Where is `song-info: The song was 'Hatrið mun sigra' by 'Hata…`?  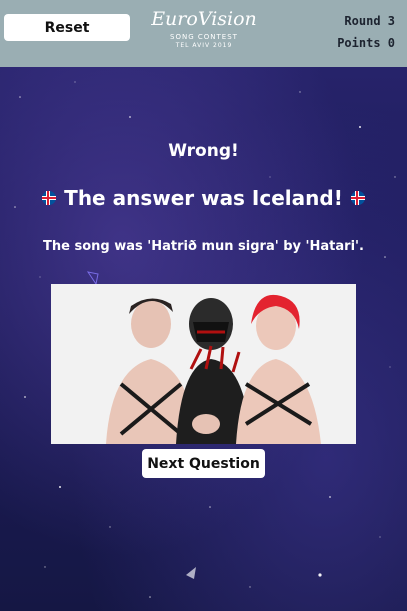
song-info: The song was 'Hatrið mun sigra' by 'Hata… is located at coordinates (203, 246).